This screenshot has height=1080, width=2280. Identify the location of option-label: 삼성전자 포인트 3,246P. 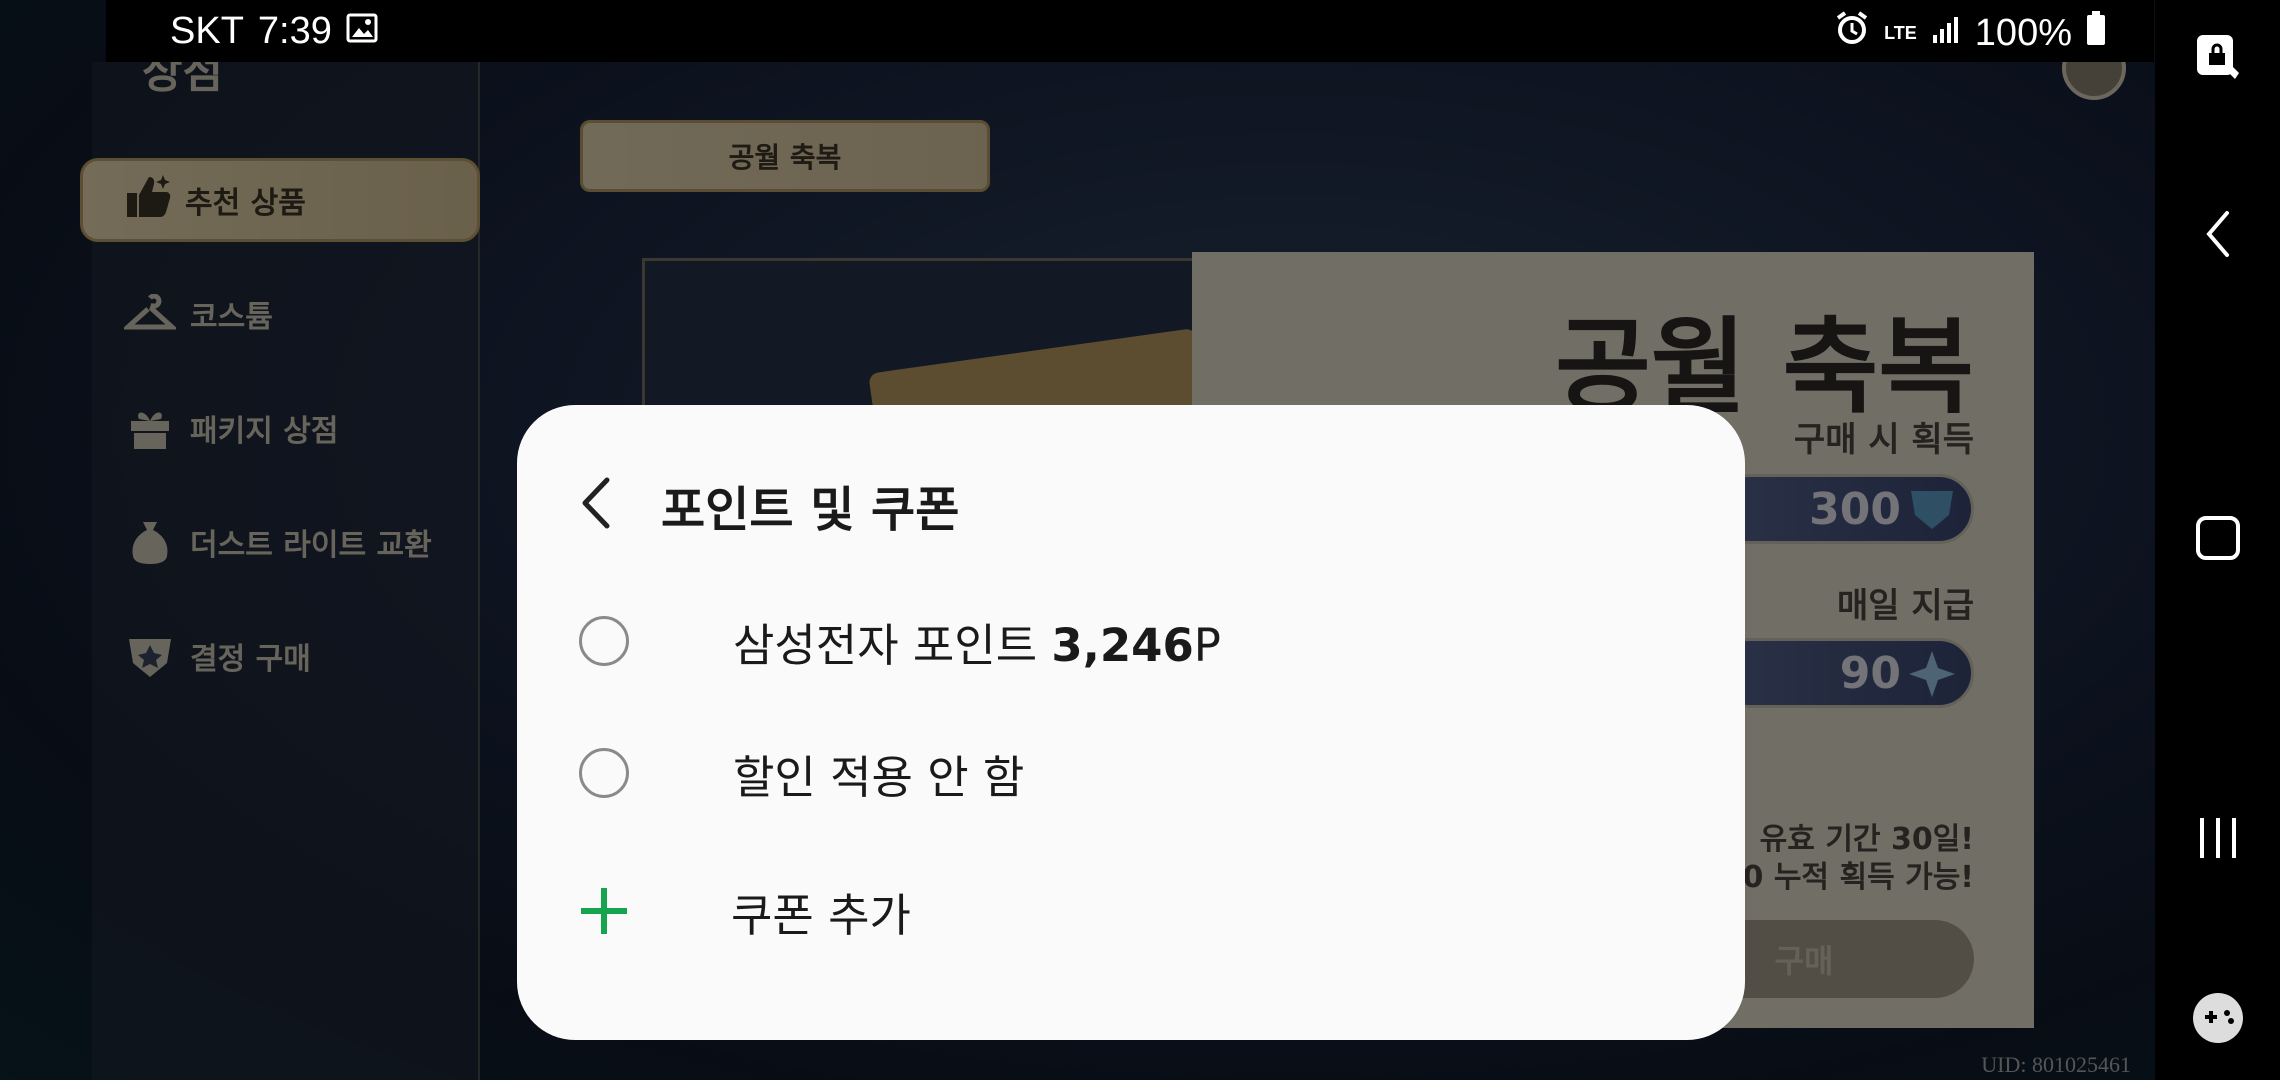
(977, 641).